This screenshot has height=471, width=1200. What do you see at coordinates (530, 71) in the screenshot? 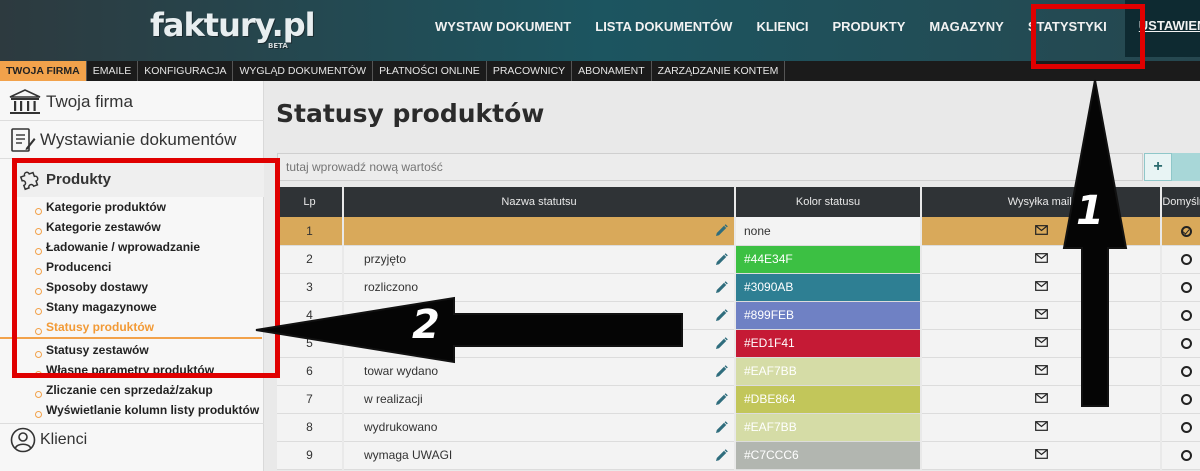
I see `subnav-pracownicy: PRACOWNICY` at bounding box center [530, 71].